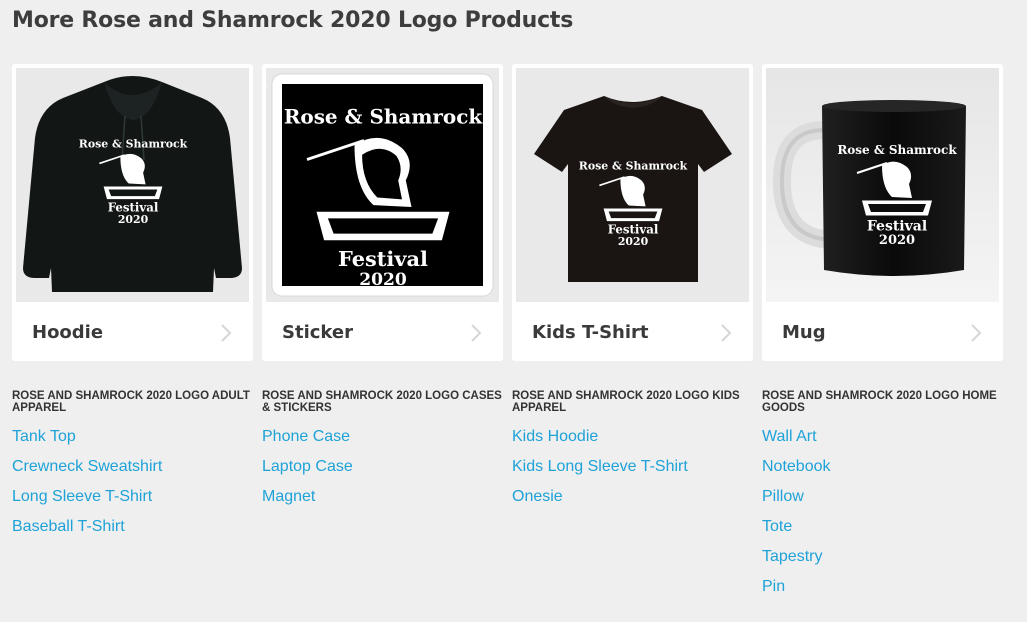 This screenshot has width=1027, height=622. What do you see at coordinates (600, 466) in the screenshot?
I see `link-kids-long-sleeve-t-shirt: Kids Long Sleeve T-Shirt` at bounding box center [600, 466].